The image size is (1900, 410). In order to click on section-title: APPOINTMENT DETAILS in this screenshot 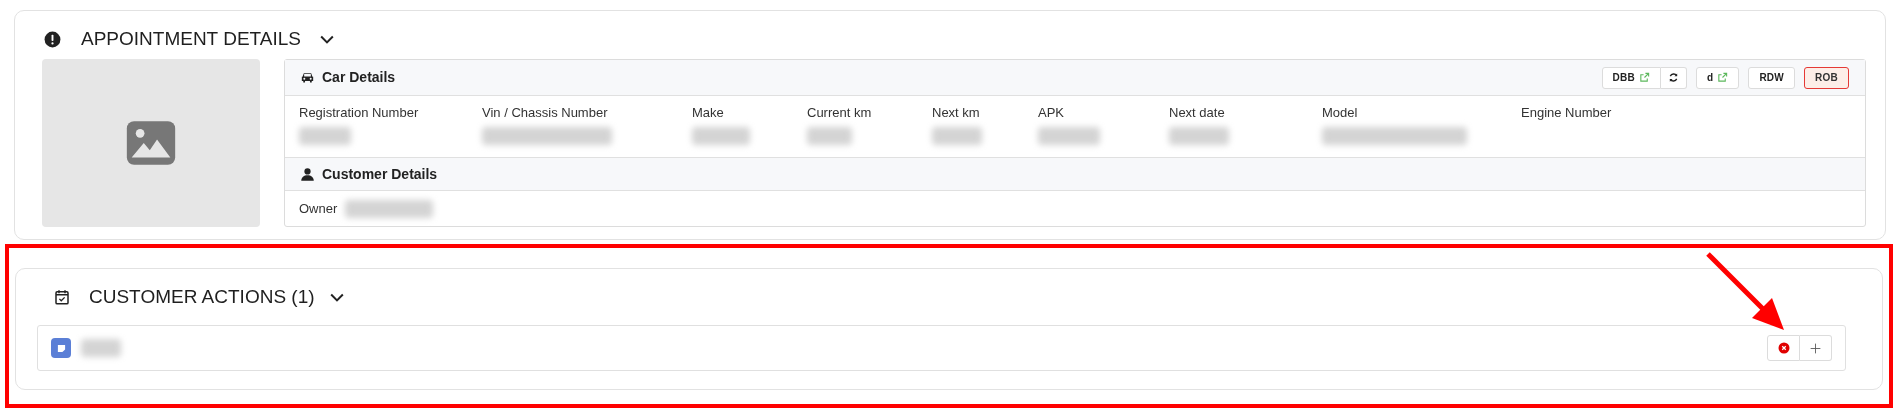, I will do `click(191, 38)`.